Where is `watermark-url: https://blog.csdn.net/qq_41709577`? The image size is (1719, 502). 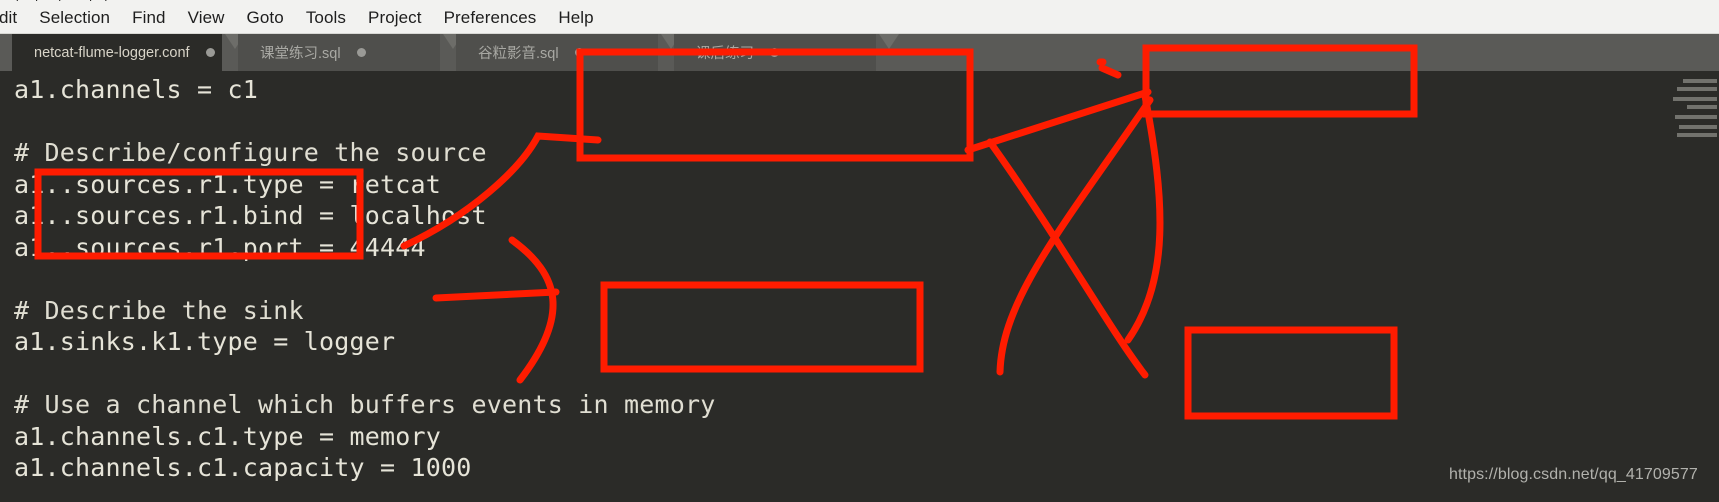 watermark-url: https://blog.csdn.net/qq_41709577 is located at coordinates (1573, 474).